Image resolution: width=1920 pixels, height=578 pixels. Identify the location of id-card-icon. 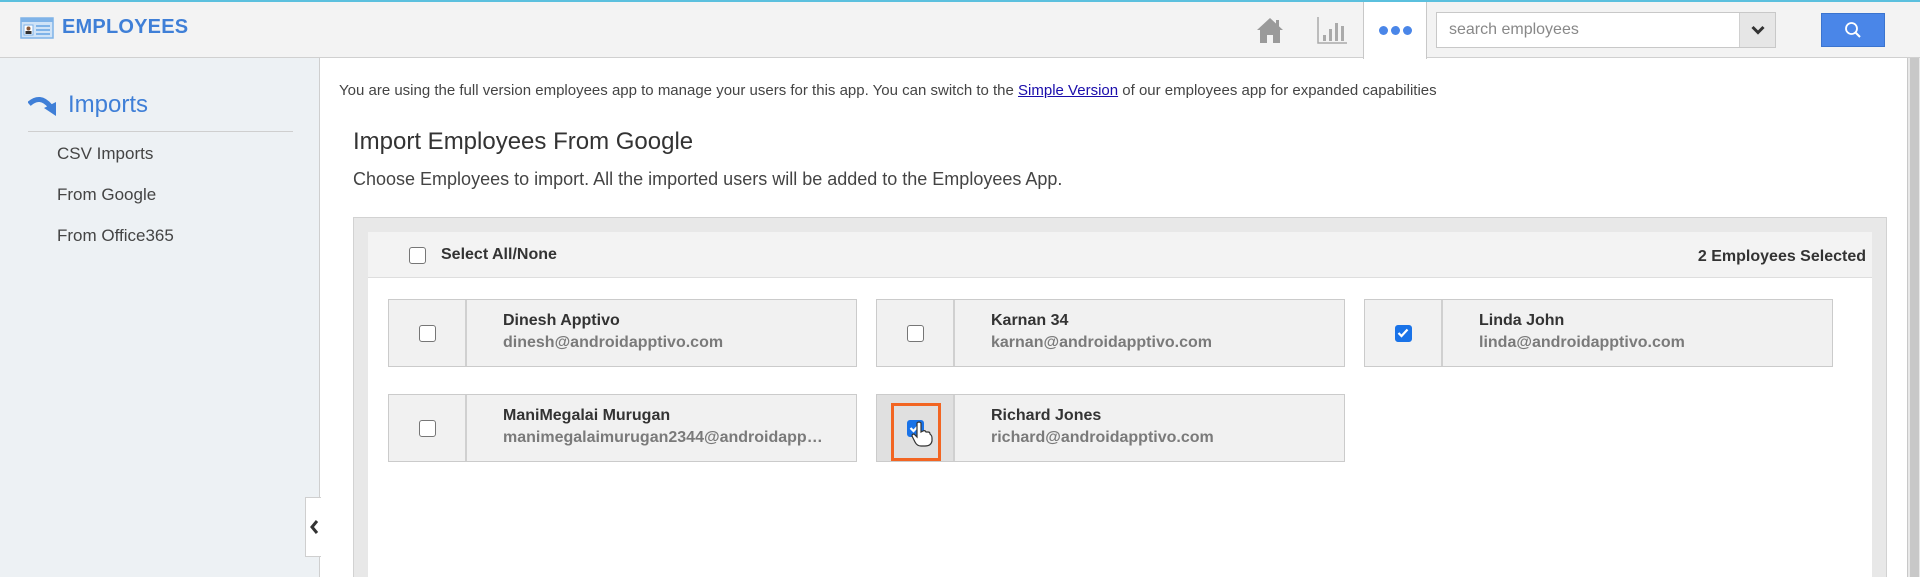
(37, 27).